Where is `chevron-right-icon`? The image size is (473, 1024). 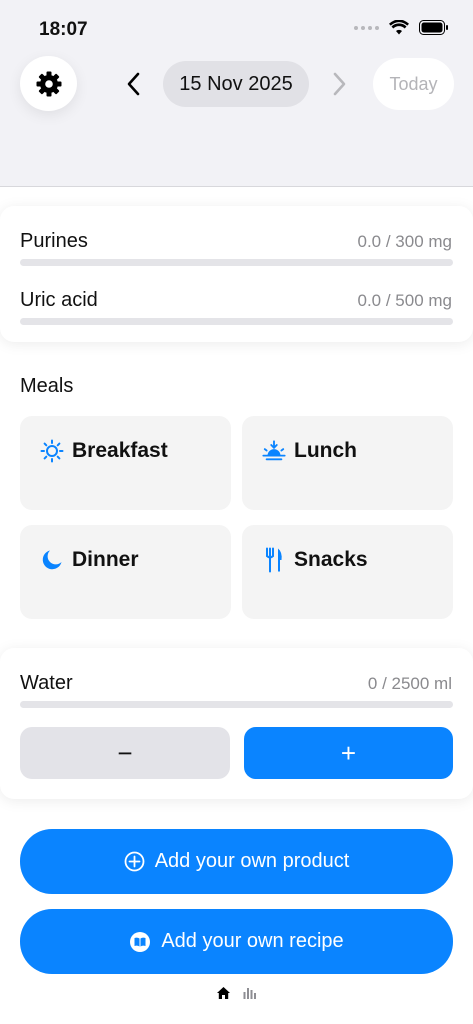
chevron-right-icon is located at coordinates (339, 84).